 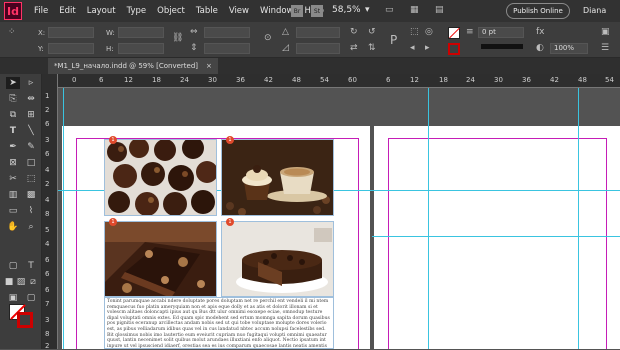 I want to click on document-tab: *M1_L9_начало.indd @ 59% [Converted] ×, so click(x=133, y=66).